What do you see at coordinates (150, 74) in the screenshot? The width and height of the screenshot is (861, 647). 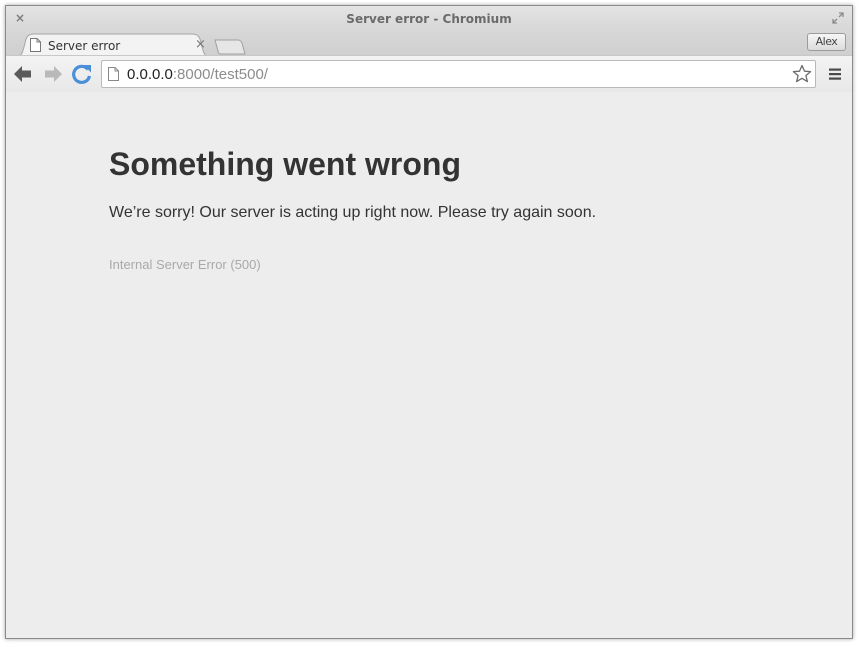 I see `url-host: 0.0.0.0` at bounding box center [150, 74].